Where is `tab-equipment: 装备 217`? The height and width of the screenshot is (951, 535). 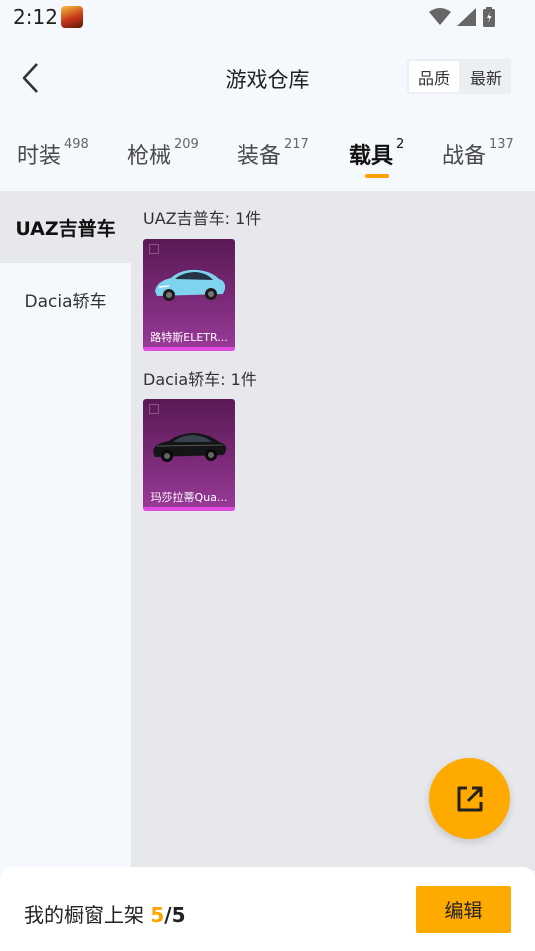
tab-equipment: 装备 217 is located at coordinates (273, 153).